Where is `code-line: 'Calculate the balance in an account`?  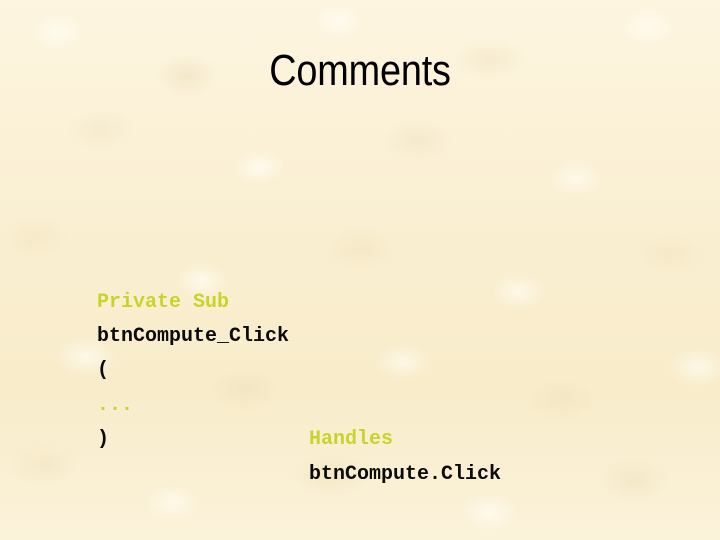
code-line: 'Calculate the balance in an account is located at coordinates (365, 533).